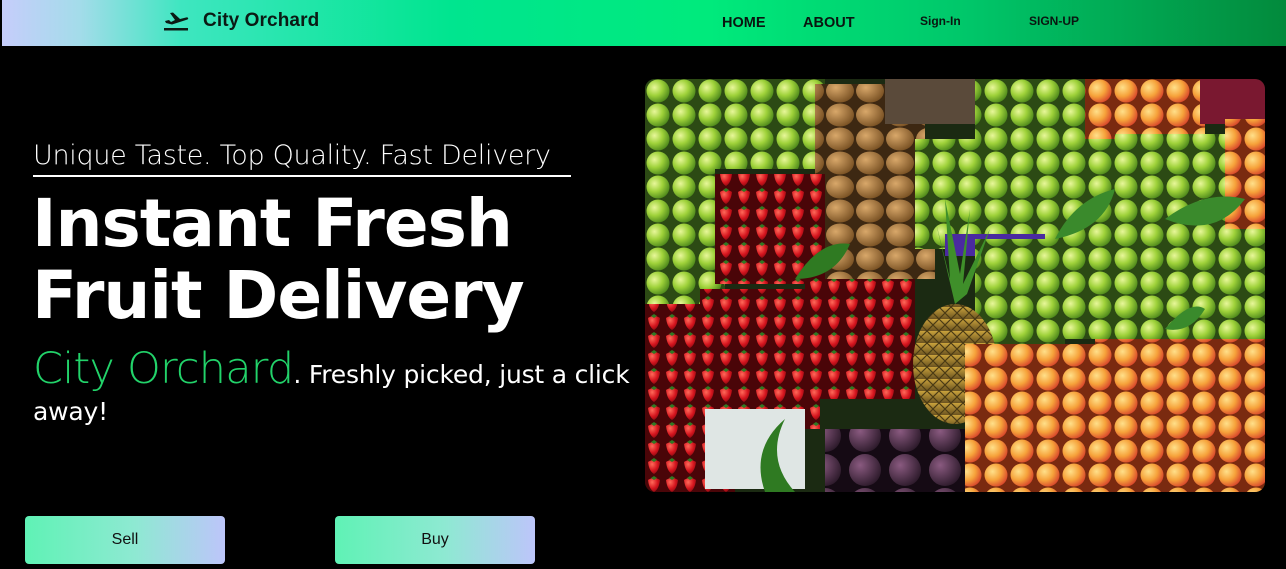 The image size is (1286, 569). Describe the element at coordinates (940, 21) in the screenshot. I see `nav-sign-in-link: Sign-In` at that location.